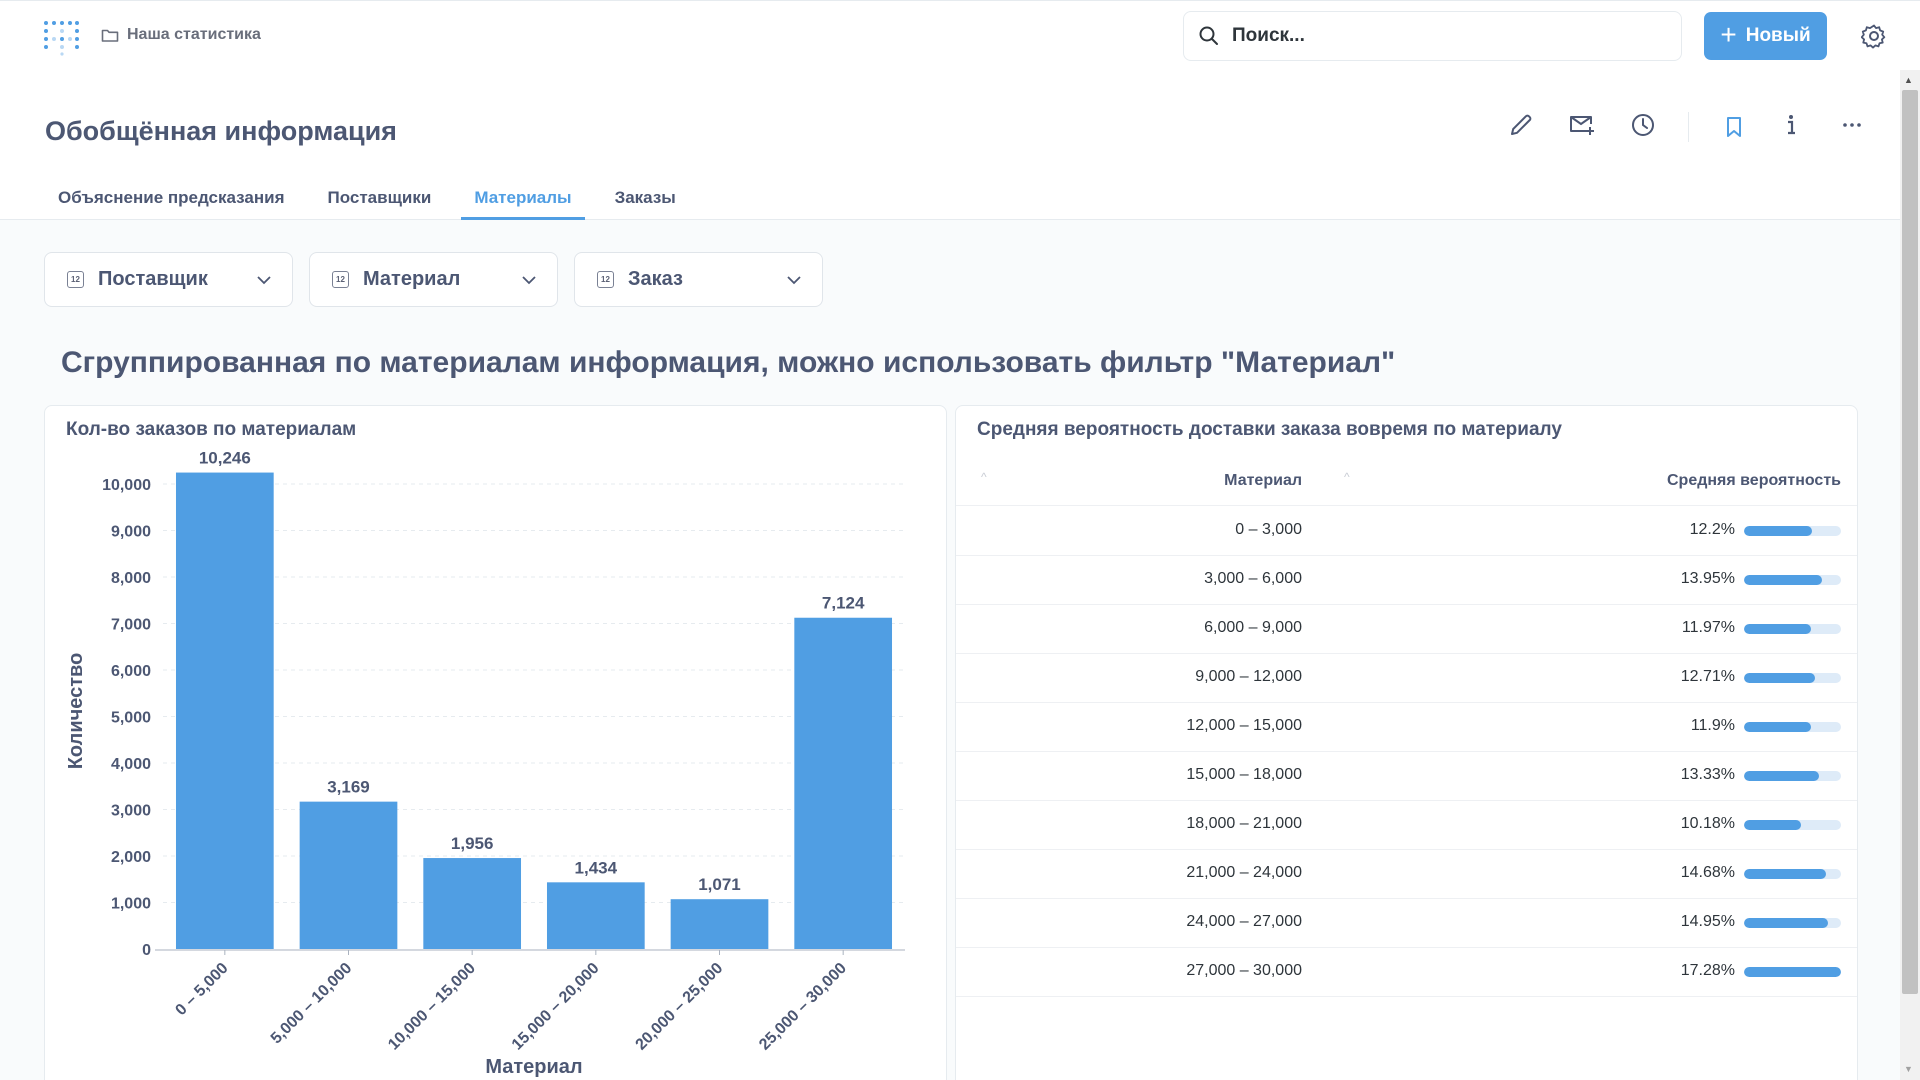 This screenshot has height=1080, width=1920. Describe the element at coordinates (523, 204) in the screenshot. I see `tab-materials: Материалы` at that location.